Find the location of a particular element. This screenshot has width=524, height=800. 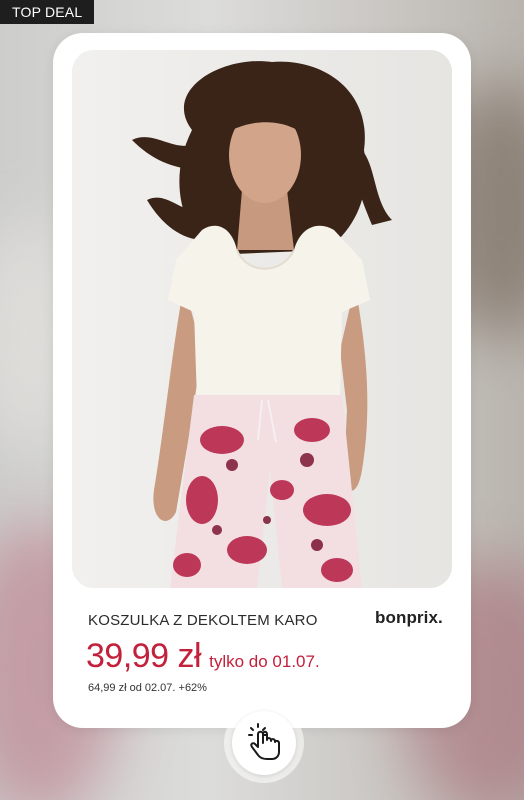

tap-button is located at coordinates (264, 743).